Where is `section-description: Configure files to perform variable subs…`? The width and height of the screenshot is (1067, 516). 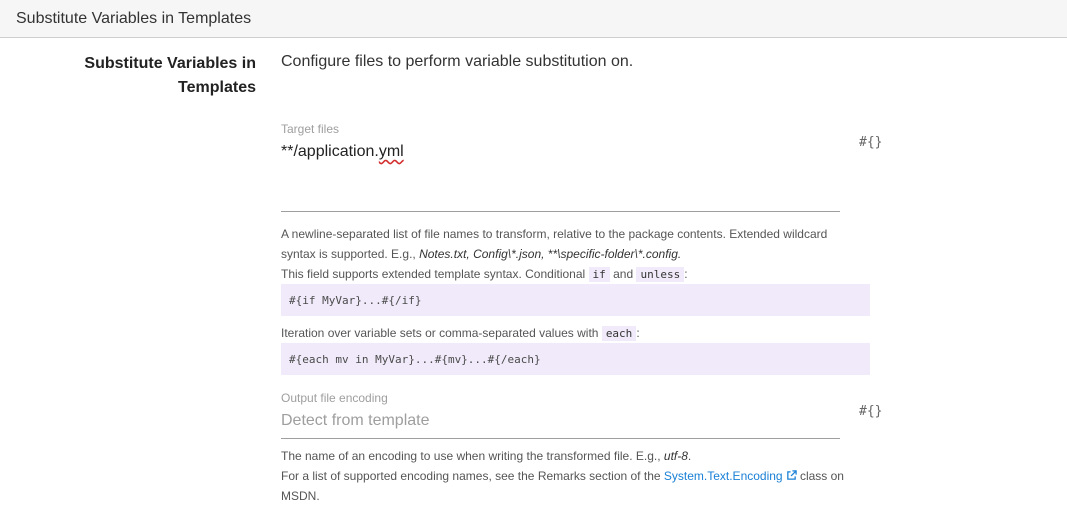
section-description: Configure files to perform variable subs… is located at coordinates (457, 61).